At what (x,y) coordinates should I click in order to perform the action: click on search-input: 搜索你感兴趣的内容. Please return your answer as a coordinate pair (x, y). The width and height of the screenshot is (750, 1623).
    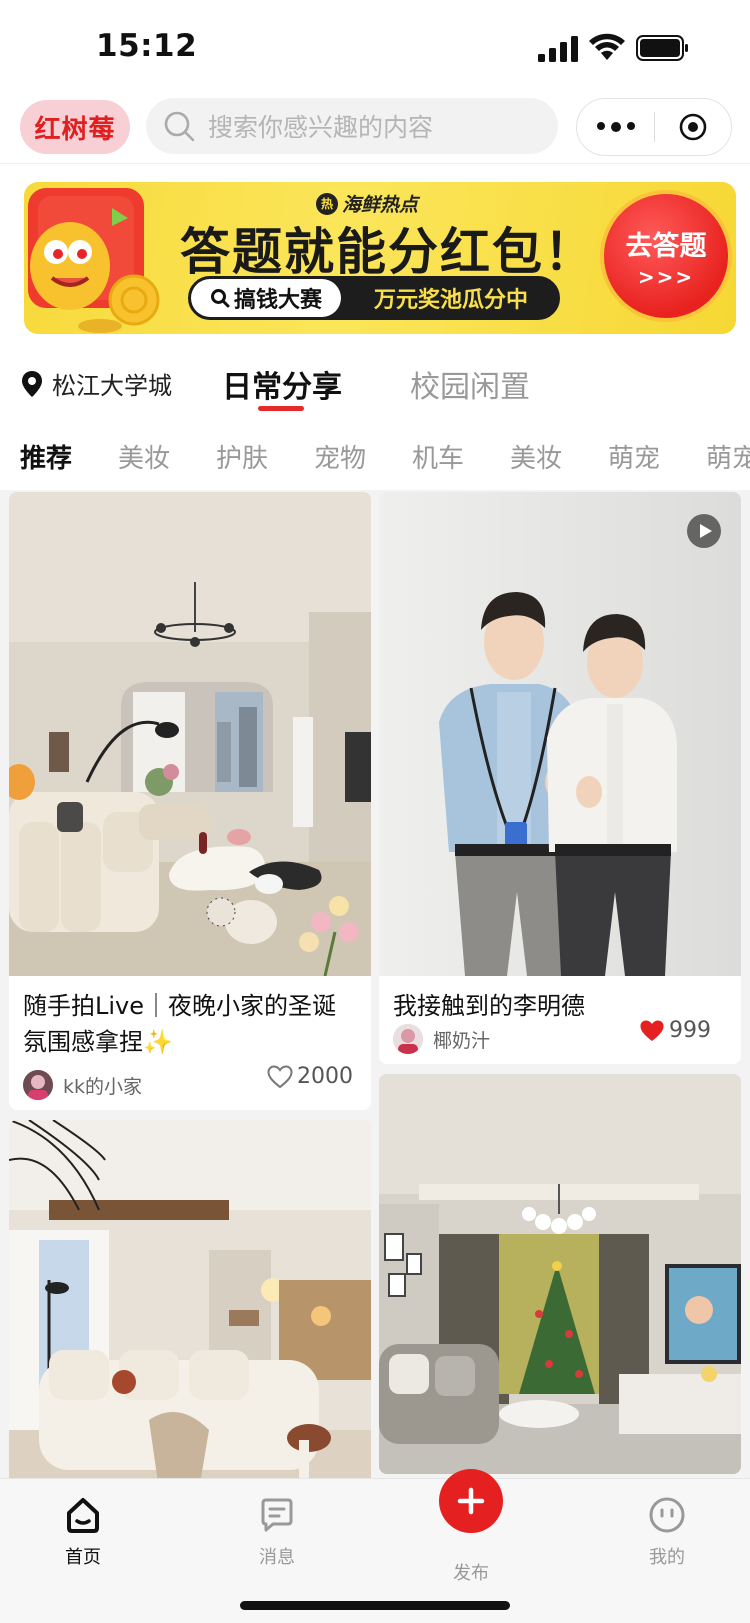
    Looking at the image, I should click on (352, 126).